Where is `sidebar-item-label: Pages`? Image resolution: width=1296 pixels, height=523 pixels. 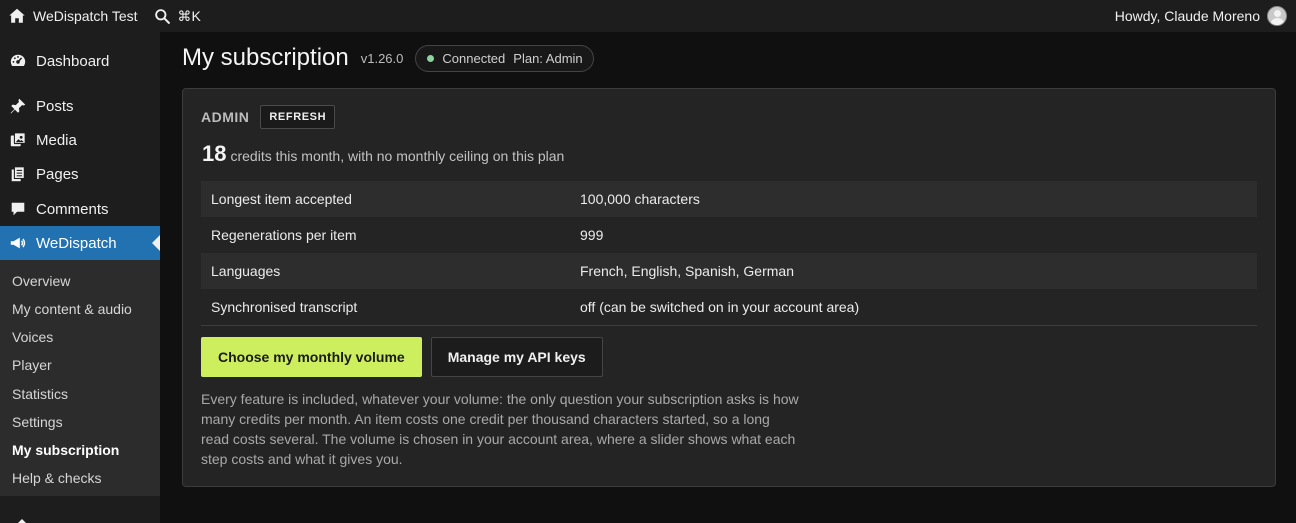
sidebar-item-label: Pages is located at coordinates (57, 174).